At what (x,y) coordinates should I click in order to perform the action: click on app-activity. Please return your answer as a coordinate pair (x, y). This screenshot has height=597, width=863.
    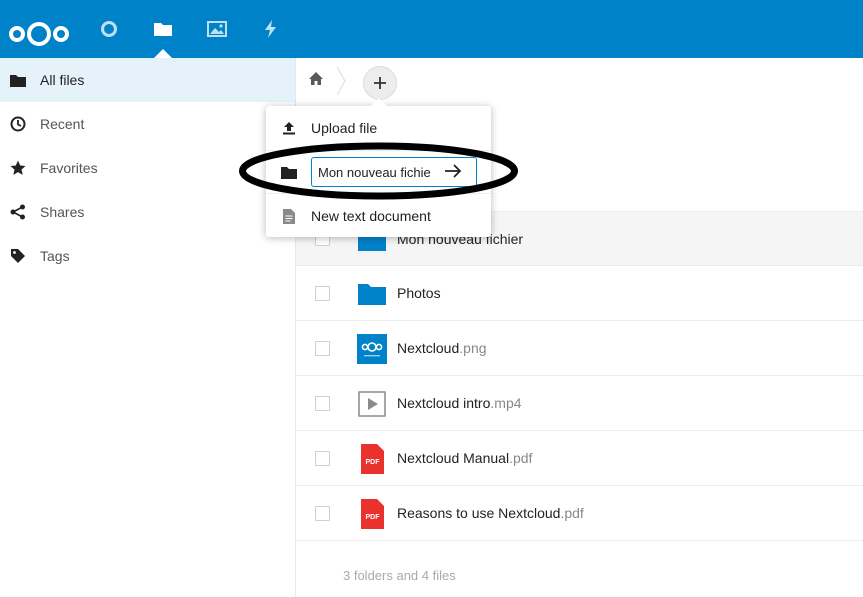
    Looking at the image, I should click on (271, 29).